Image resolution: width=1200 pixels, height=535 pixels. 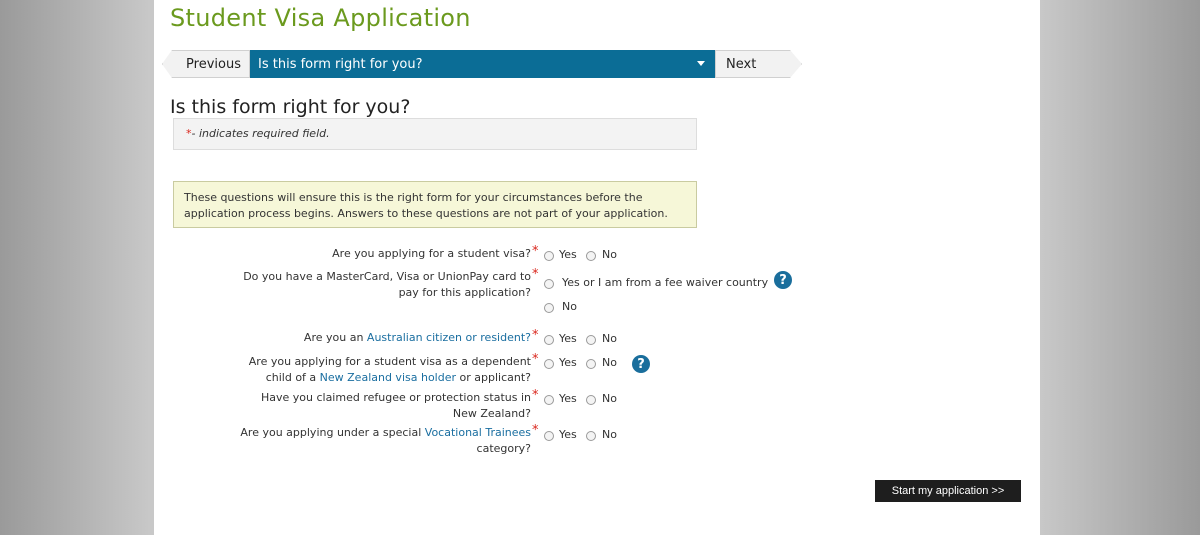 What do you see at coordinates (549, 256) in the screenshot?
I see `q1-yes-radio` at bounding box center [549, 256].